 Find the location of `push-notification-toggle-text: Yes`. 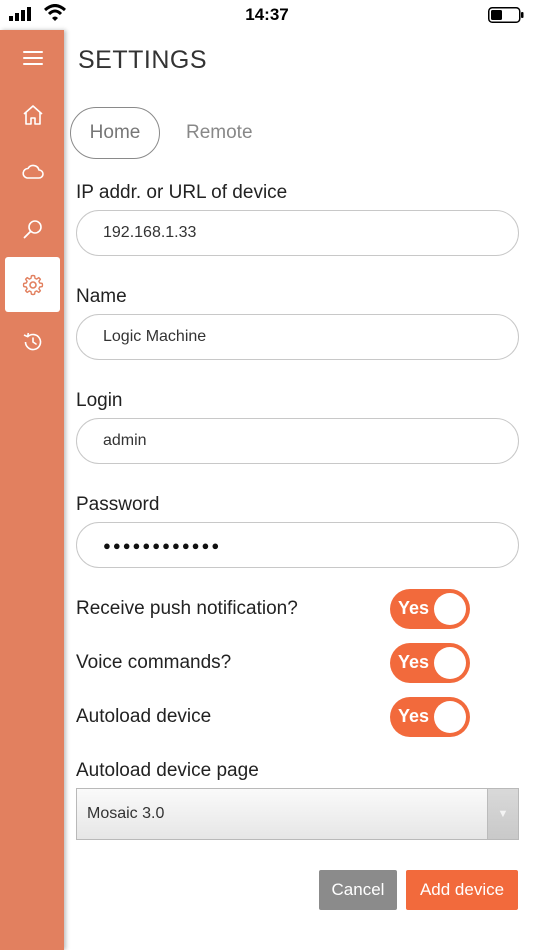

push-notification-toggle-text: Yes is located at coordinates (414, 608).